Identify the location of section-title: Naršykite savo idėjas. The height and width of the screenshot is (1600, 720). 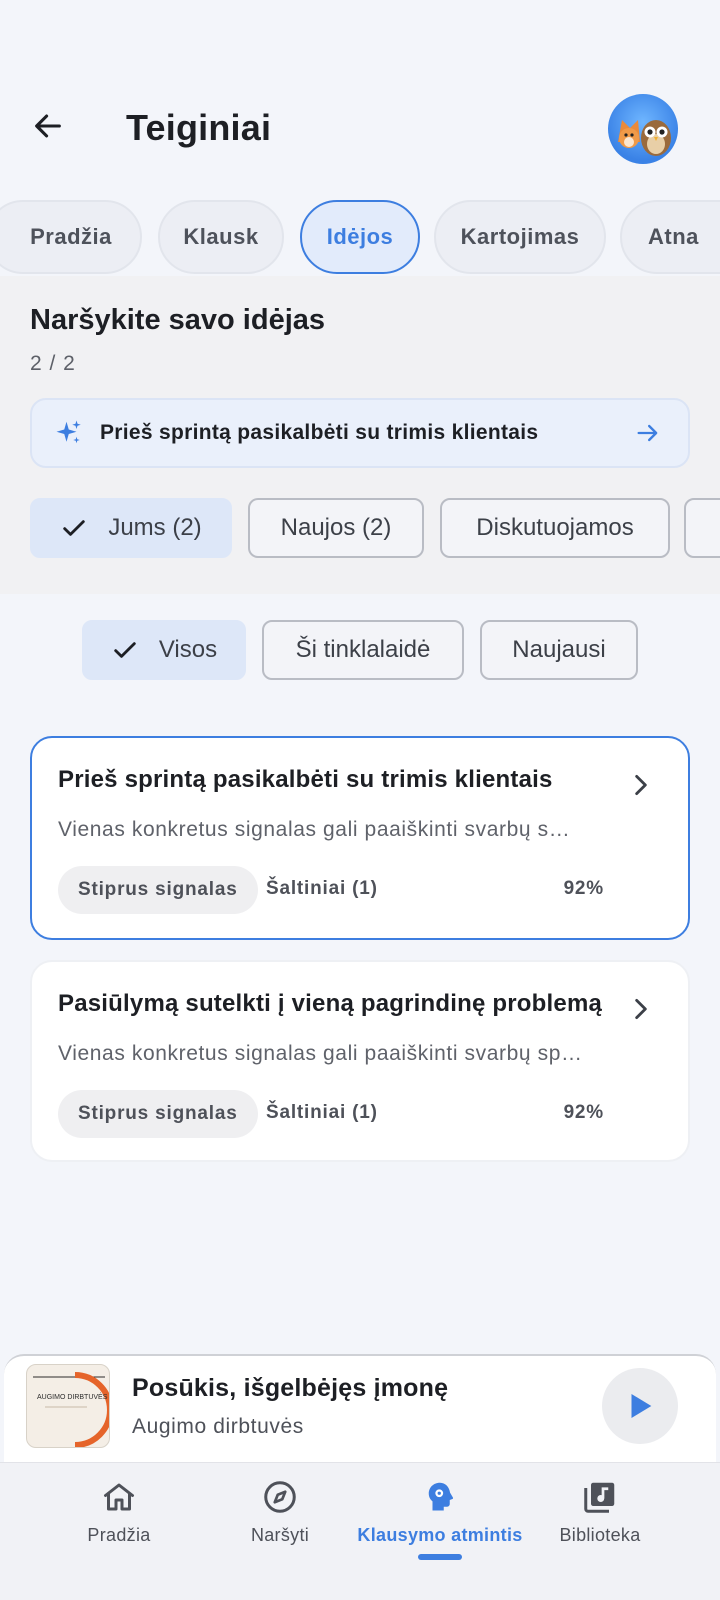
(178, 320).